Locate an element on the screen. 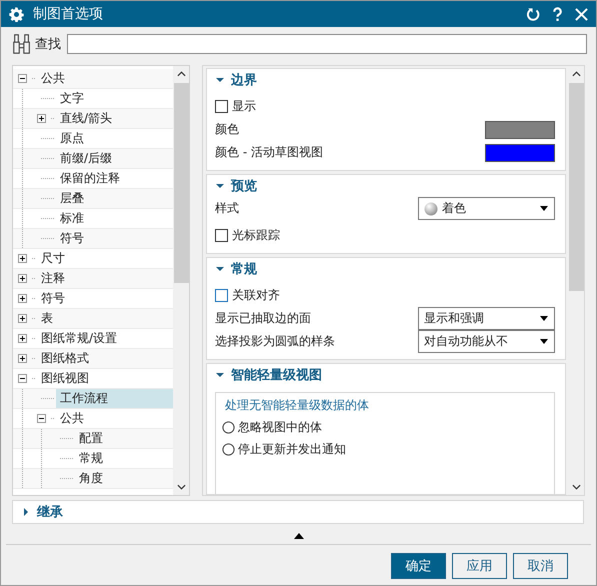  tree-item: 图纸视图 is located at coordinates (105, 378).